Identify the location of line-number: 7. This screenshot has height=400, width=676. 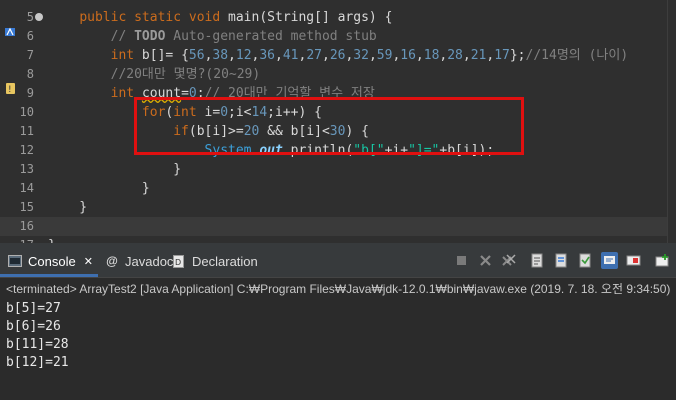
(30, 55).